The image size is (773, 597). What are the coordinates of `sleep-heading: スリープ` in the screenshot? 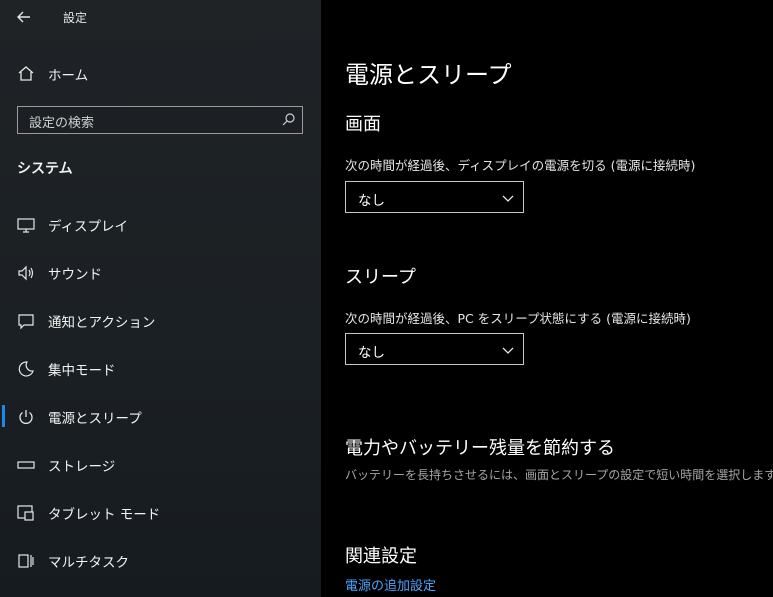 It's located at (380, 277).